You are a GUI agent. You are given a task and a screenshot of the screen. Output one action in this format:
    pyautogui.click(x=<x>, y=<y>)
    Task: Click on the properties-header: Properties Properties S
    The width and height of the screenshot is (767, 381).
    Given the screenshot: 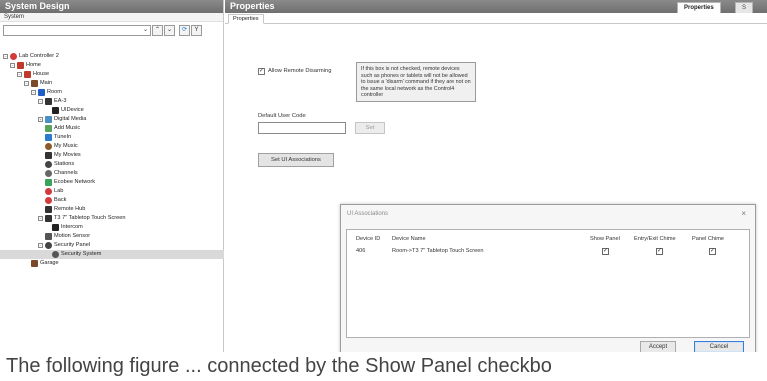 What is the action you would take?
    pyautogui.click(x=496, y=6)
    